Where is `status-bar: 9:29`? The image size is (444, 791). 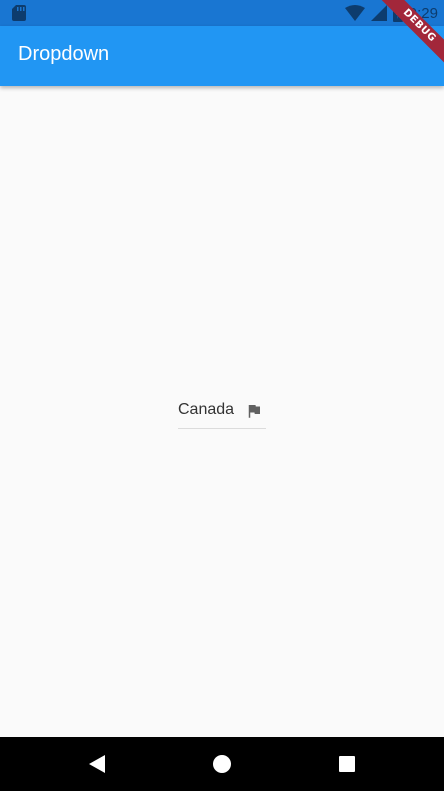
status-bar: 9:29 is located at coordinates (222, 13).